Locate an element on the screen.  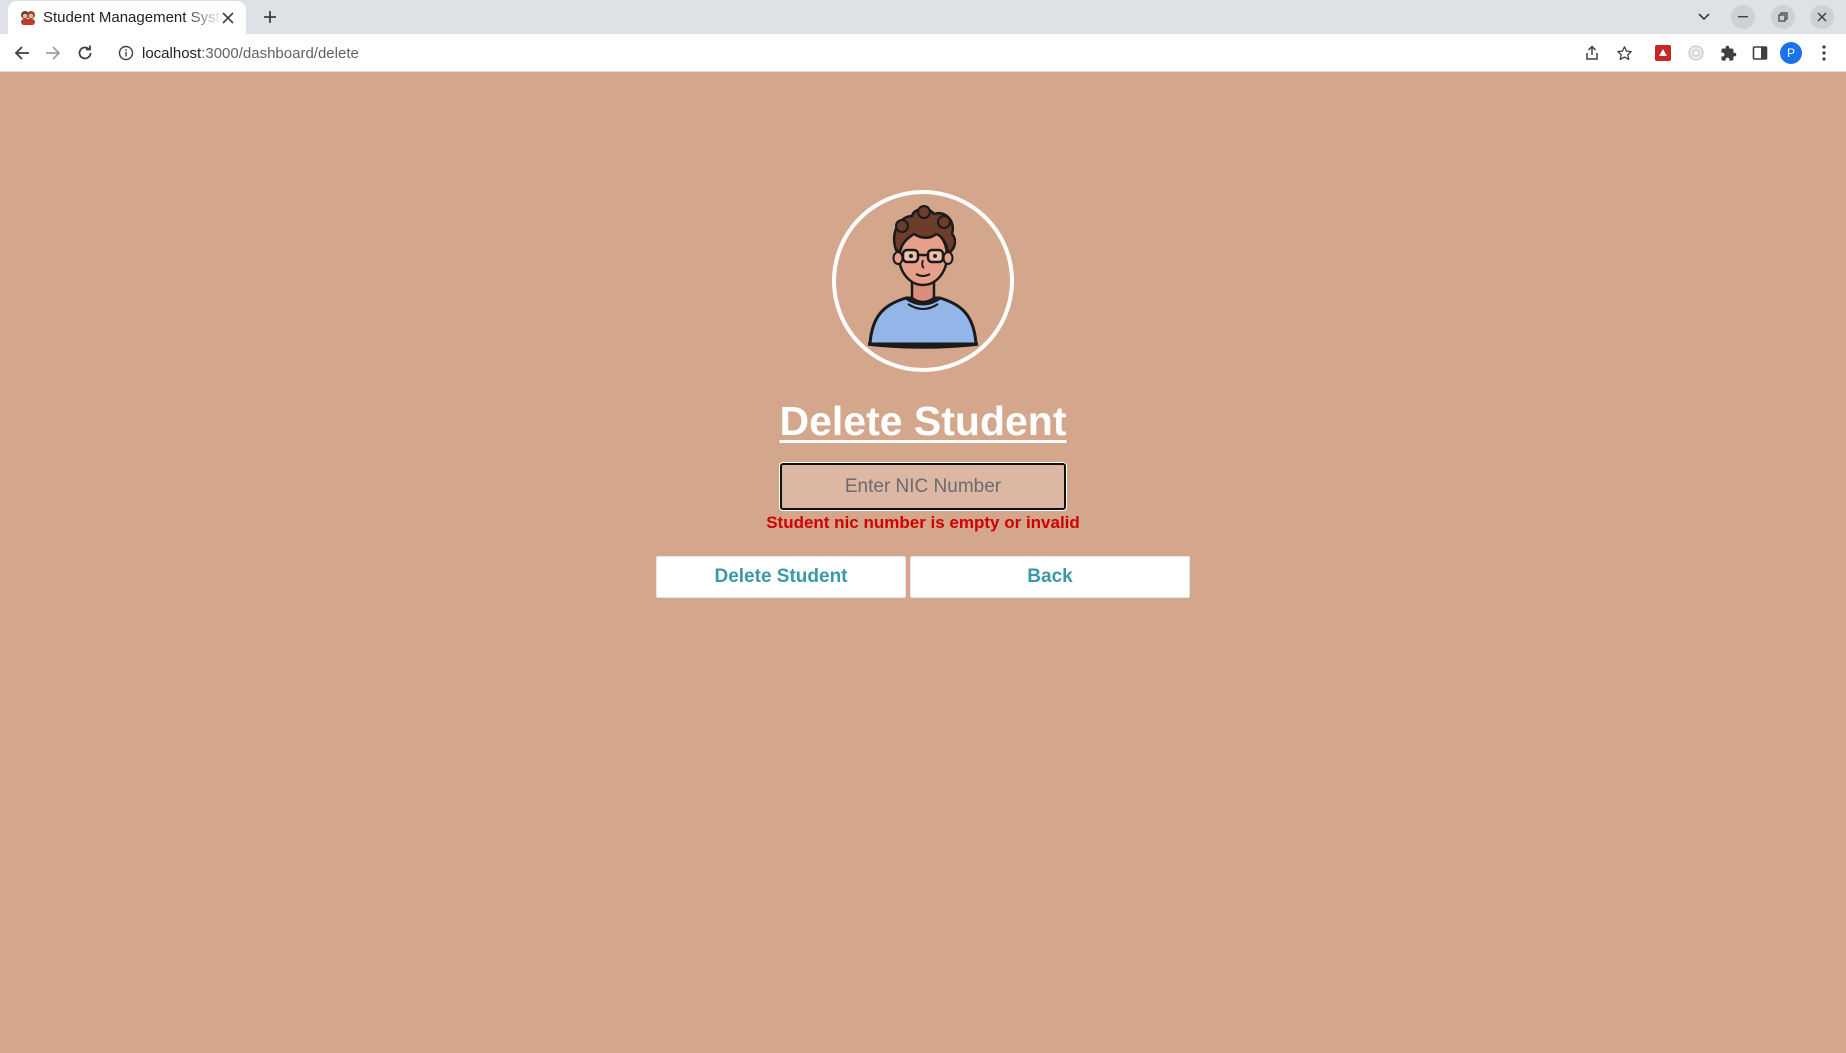
star-icon is located at coordinates (1624, 53).